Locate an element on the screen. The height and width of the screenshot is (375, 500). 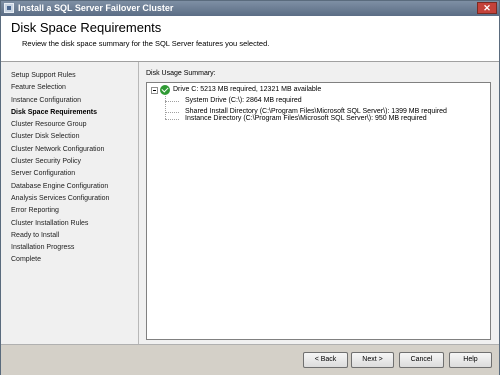
step-setup-support-rules: Setup Support Rules is located at coordinates (74, 76).